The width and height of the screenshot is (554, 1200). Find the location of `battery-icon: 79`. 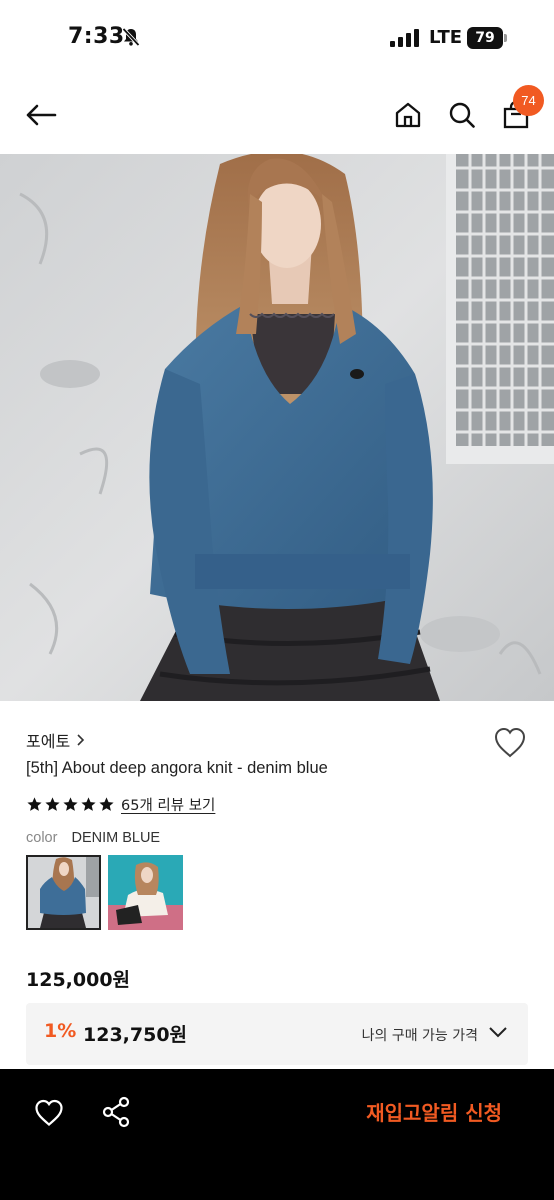

battery-icon: 79 is located at coordinates (487, 38).